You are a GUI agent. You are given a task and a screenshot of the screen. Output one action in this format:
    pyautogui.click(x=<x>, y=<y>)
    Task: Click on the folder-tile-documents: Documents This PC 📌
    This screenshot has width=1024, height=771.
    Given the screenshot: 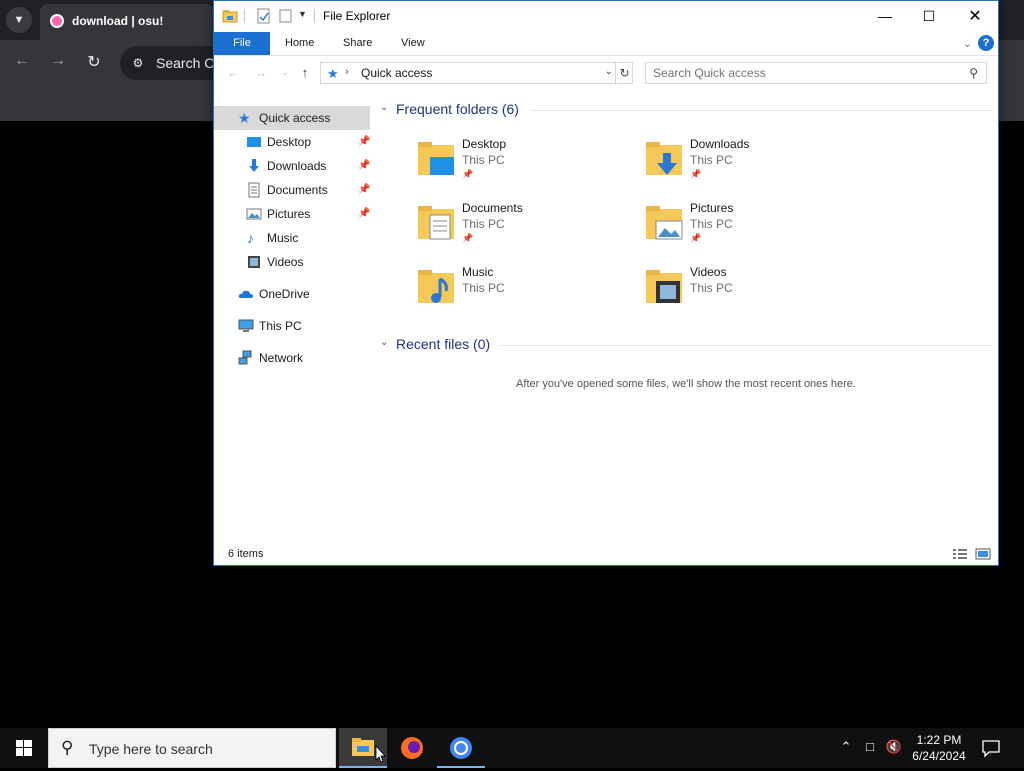 What is the action you would take?
    pyautogui.click(x=526, y=227)
    